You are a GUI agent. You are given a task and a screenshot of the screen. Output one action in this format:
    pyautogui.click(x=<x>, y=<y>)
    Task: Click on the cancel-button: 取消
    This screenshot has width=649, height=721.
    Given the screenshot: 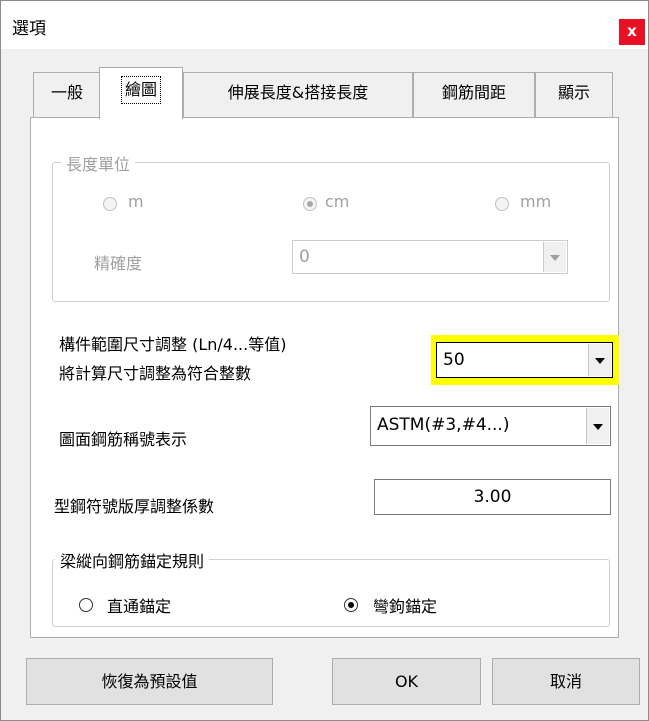 What is the action you would take?
    pyautogui.click(x=566, y=681)
    